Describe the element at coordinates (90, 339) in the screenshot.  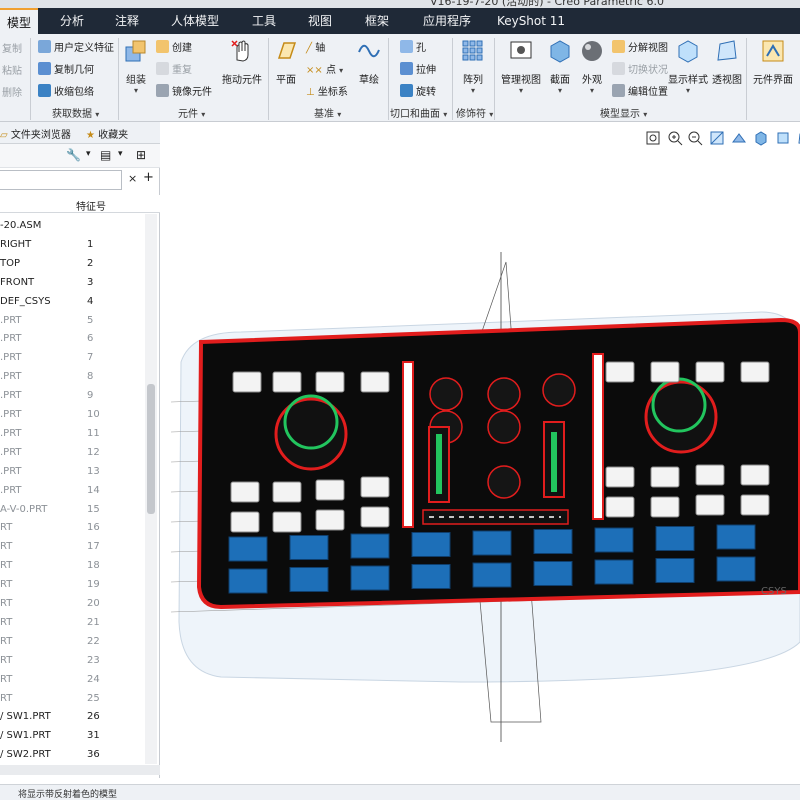
I see `tree-row-feature-number: 6` at that location.